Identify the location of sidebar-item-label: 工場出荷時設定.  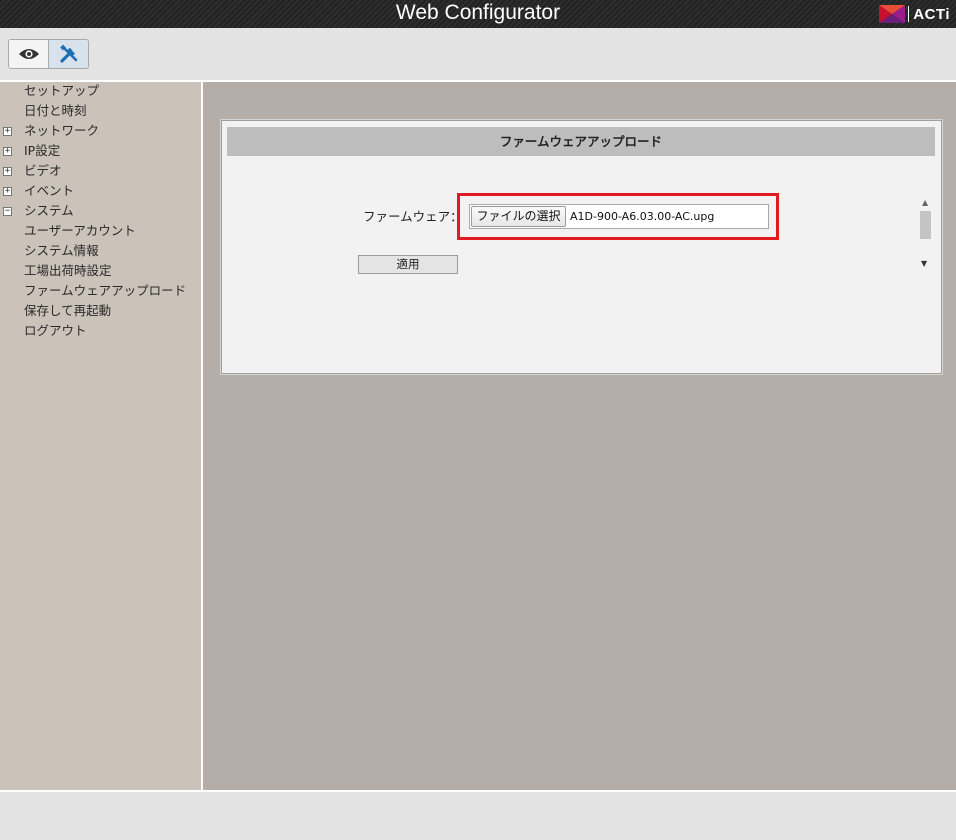
(68, 270).